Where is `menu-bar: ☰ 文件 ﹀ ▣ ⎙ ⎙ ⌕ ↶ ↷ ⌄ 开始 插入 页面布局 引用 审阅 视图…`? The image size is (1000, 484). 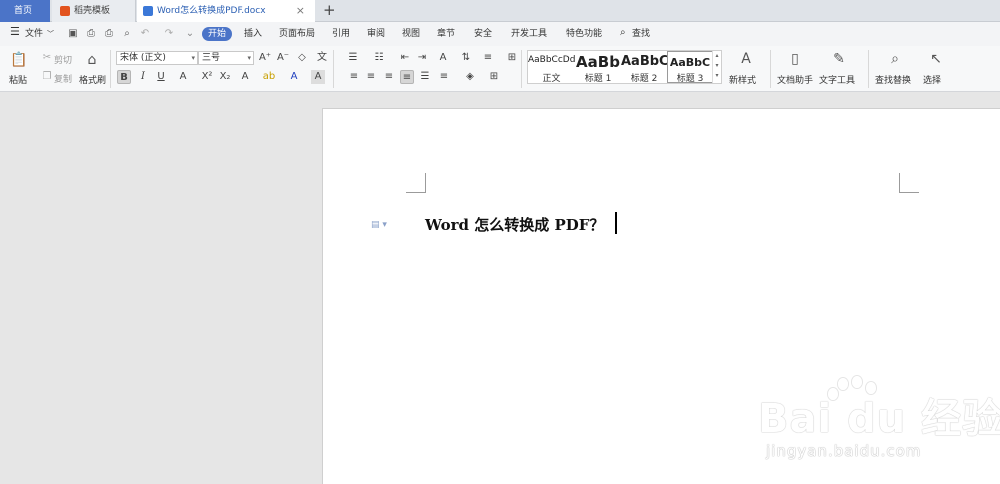
menu-bar: ☰ 文件 ﹀ ▣ ⎙ ⎙ ⌕ ↶ ↷ ⌄ 开始 插入 页面布局 引用 审阅 视图… is located at coordinates (500, 34).